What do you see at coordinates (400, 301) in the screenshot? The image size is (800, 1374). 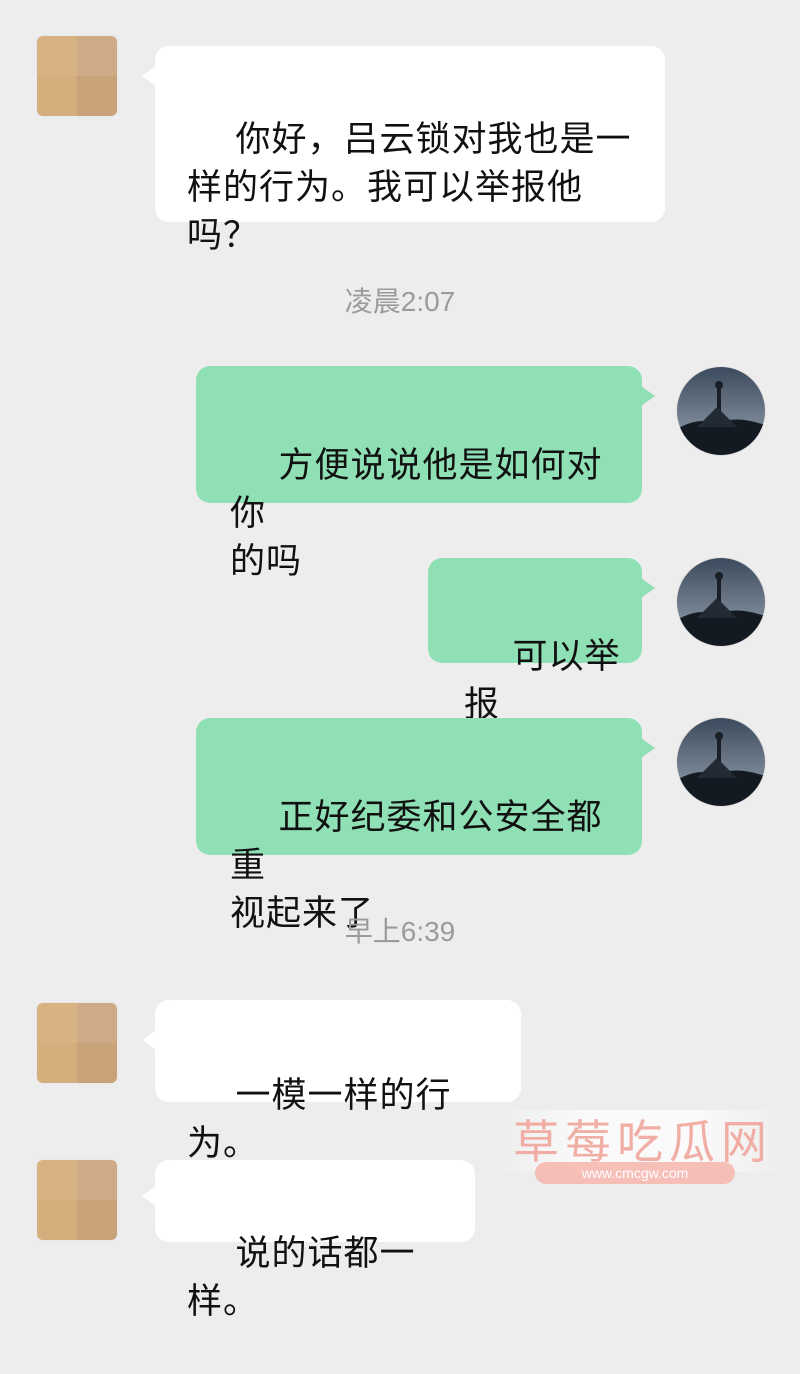 I see `timestamp: 凌晨2:07` at bounding box center [400, 301].